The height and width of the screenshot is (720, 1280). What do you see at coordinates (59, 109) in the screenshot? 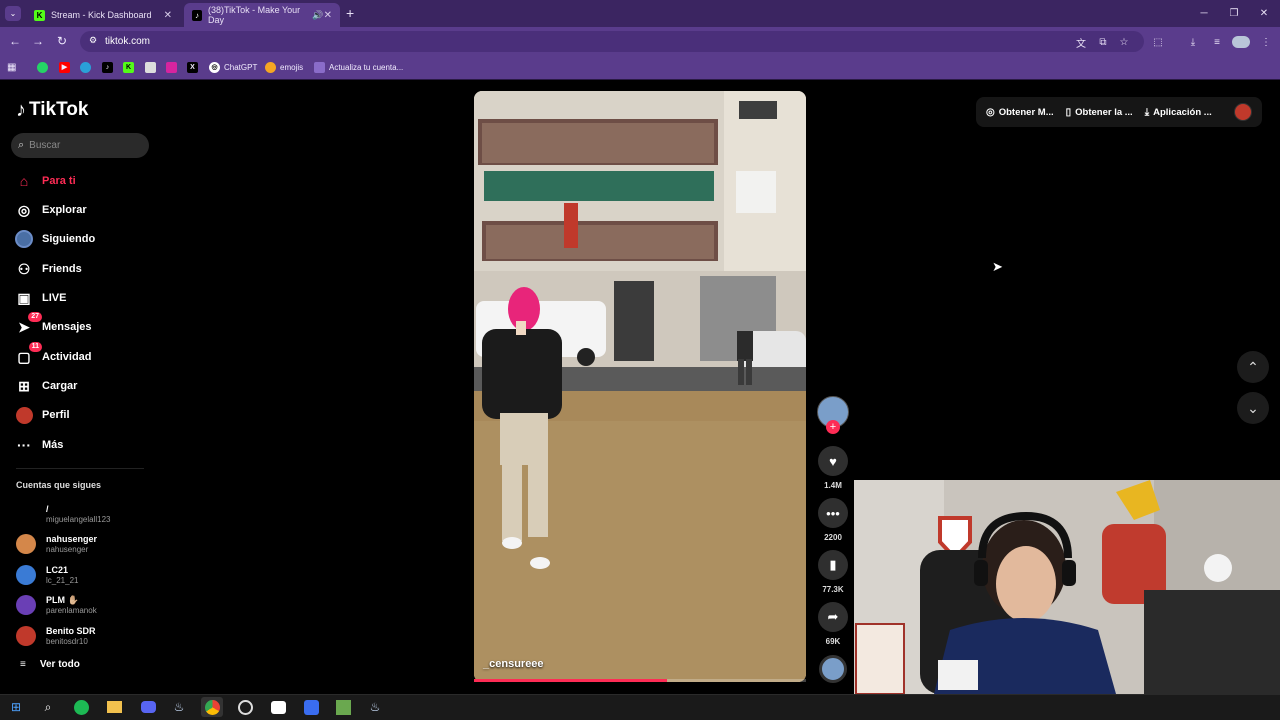
I see `brand-name: TikTok` at bounding box center [59, 109].